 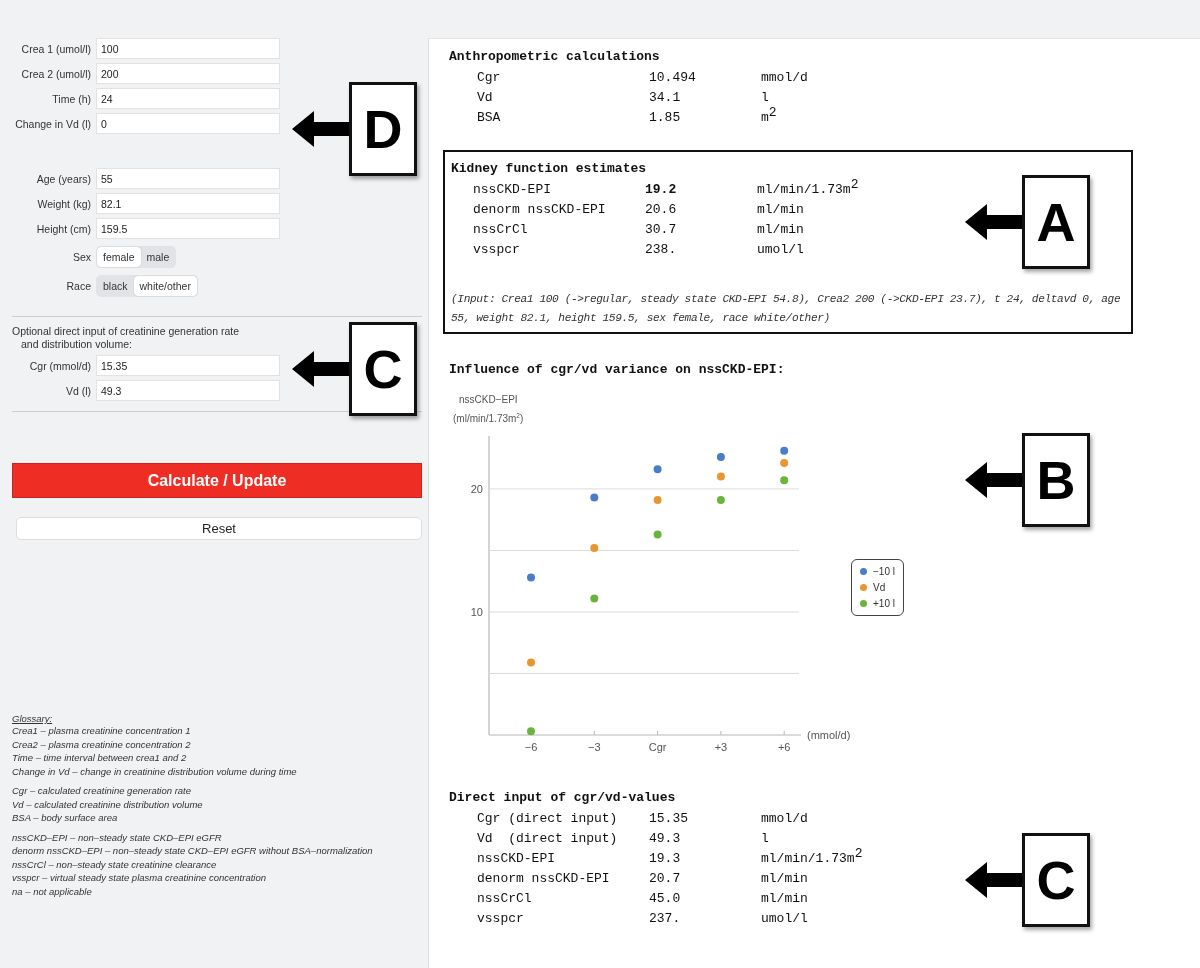 I want to click on result-value: 237., so click(x=665, y=919).